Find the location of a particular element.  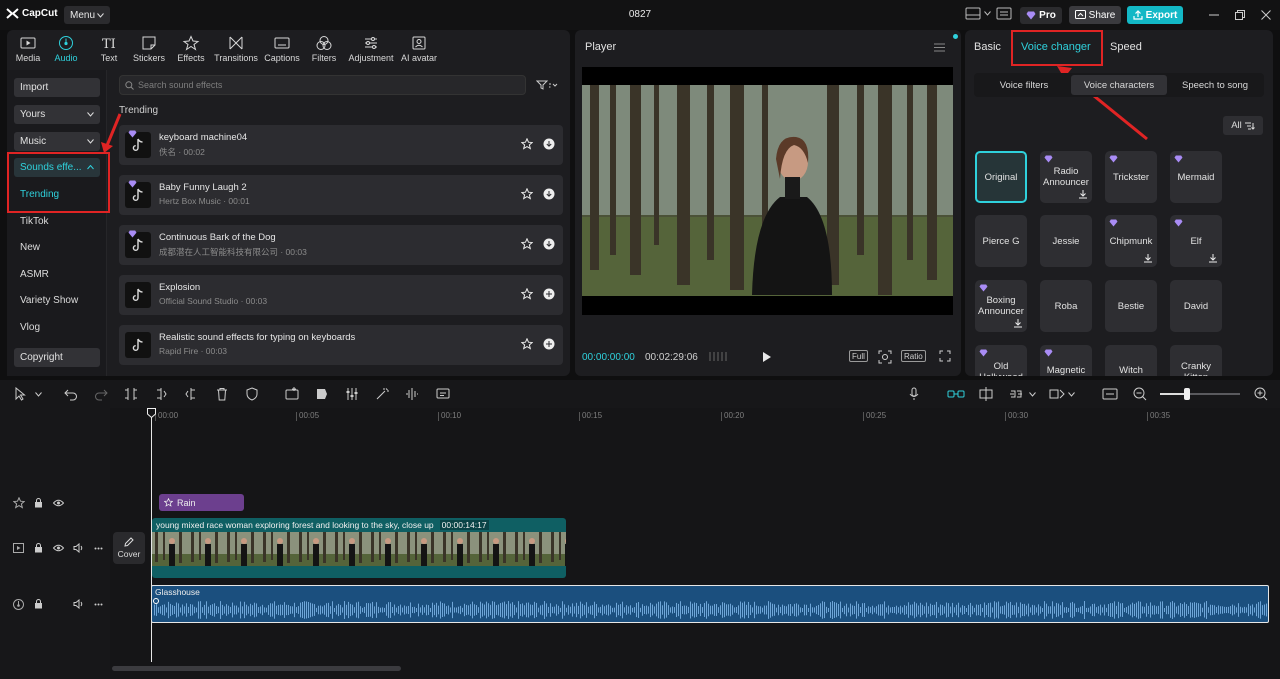

tab-captions: Captions is located at coordinates (282, 49).